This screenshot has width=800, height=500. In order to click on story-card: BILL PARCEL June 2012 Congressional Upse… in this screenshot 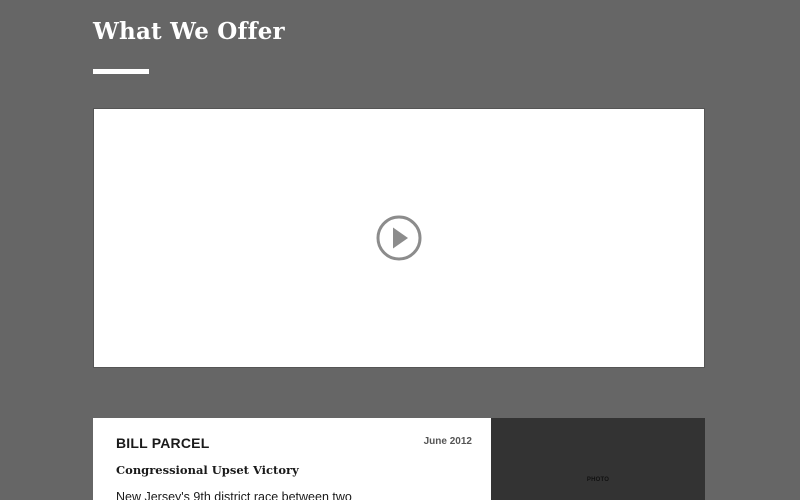, I will do `click(292, 459)`.